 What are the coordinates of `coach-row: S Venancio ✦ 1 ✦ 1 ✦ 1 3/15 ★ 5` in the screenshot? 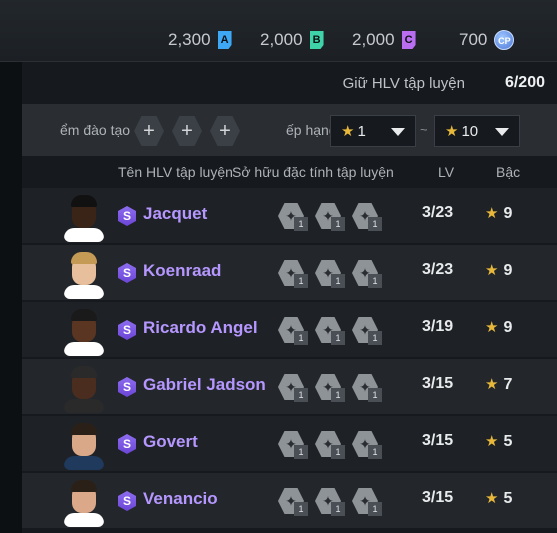 It's located at (289, 500).